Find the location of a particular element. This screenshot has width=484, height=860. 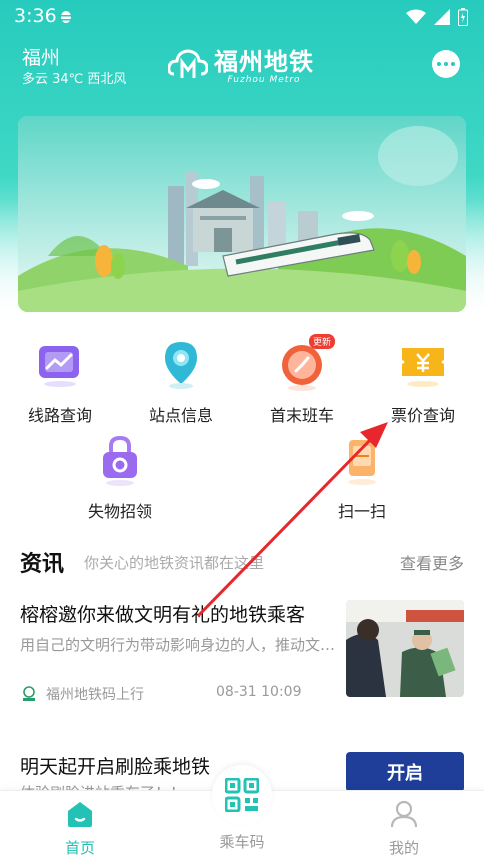

service-label: 线路查询 is located at coordinates (59, 415).